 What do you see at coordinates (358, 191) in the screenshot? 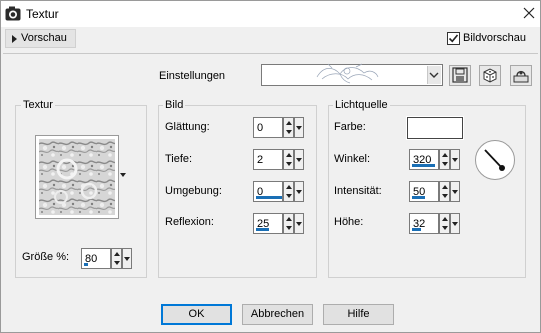
I see `light-field-label: Intensität:` at bounding box center [358, 191].